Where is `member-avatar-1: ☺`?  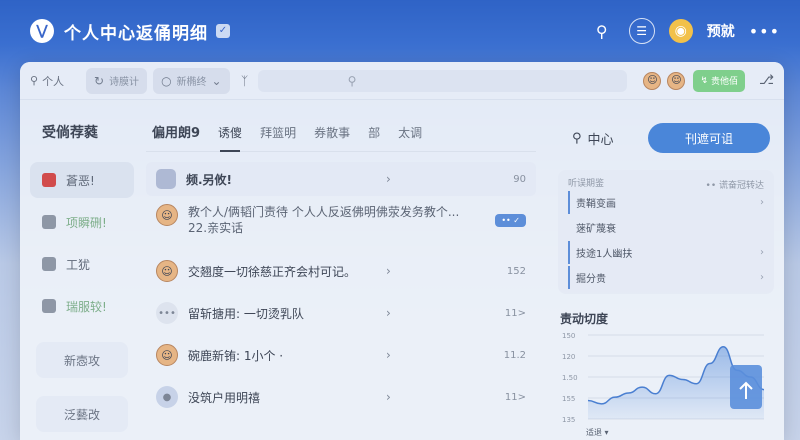 member-avatar-1: ☺ is located at coordinates (652, 80).